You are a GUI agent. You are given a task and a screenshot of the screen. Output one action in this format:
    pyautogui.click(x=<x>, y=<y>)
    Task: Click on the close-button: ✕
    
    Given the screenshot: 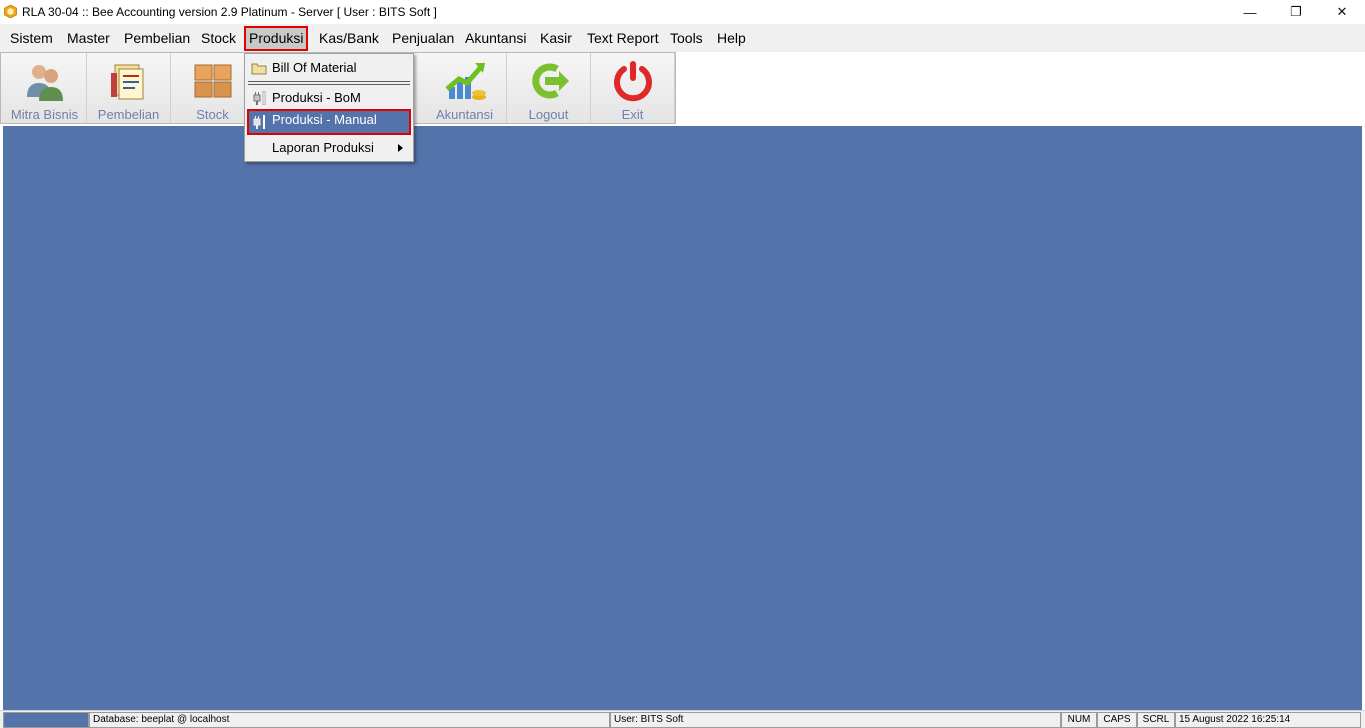 What is the action you would take?
    pyautogui.click(x=1342, y=12)
    